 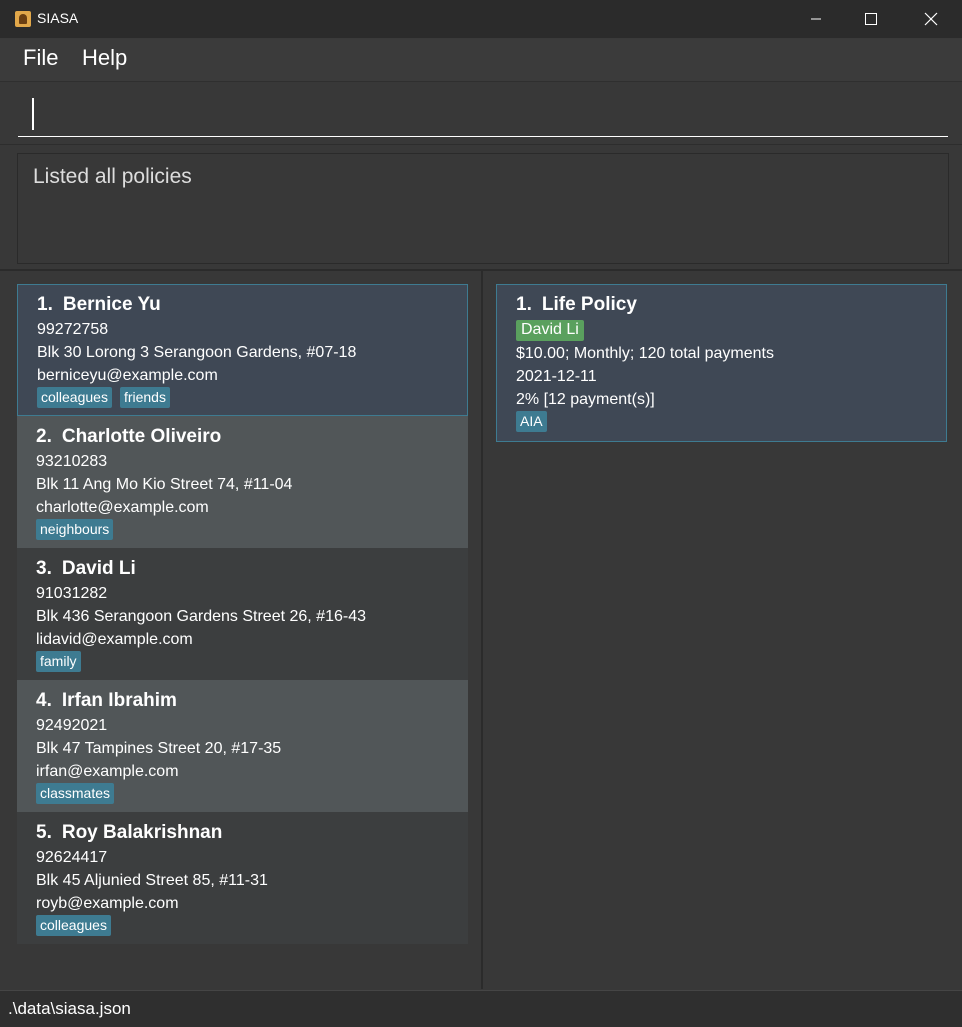 What do you see at coordinates (252, 661) in the screenshot?
I see `person-tags: family` at bounding box center [252, 661].